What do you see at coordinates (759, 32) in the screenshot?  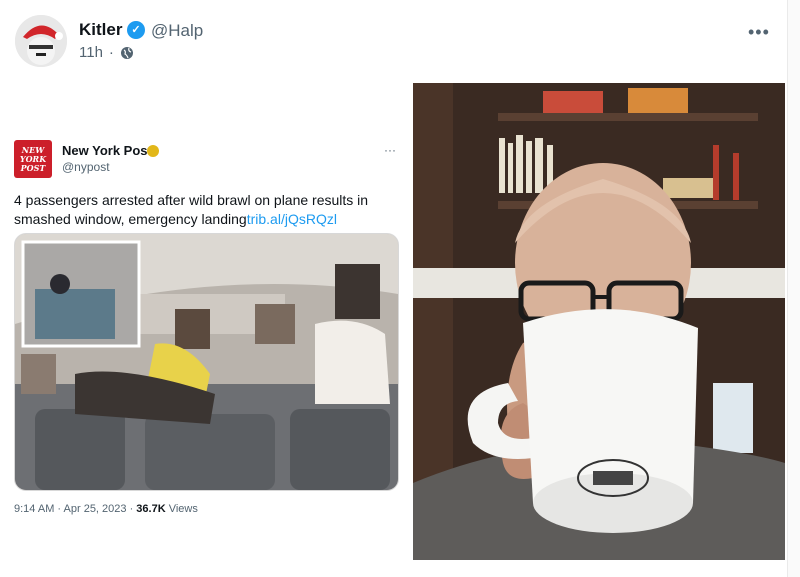 I see `more-options-button: •••` at bounding box center [759, 32].